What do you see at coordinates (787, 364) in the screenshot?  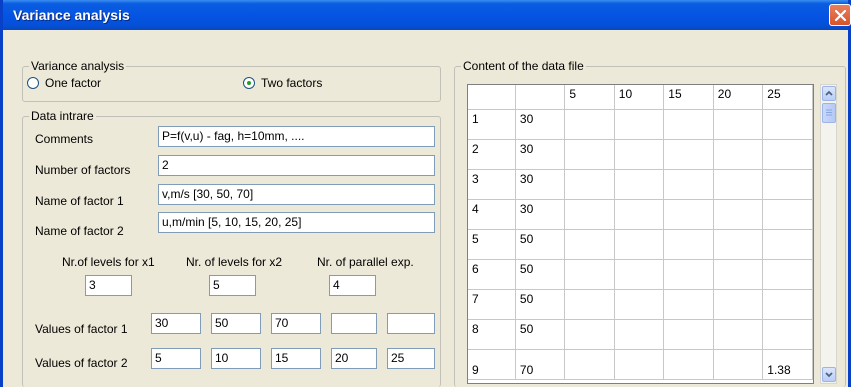 I see `grid-cell: 1.38` at bounding box center [787, 364].